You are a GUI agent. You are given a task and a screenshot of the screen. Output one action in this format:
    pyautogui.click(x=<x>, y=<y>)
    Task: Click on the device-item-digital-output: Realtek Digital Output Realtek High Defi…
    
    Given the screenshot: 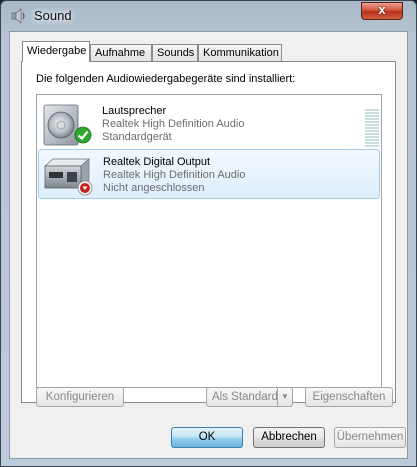 What is the action you would take?
    pyautogui.click(x=209, y=174)
    